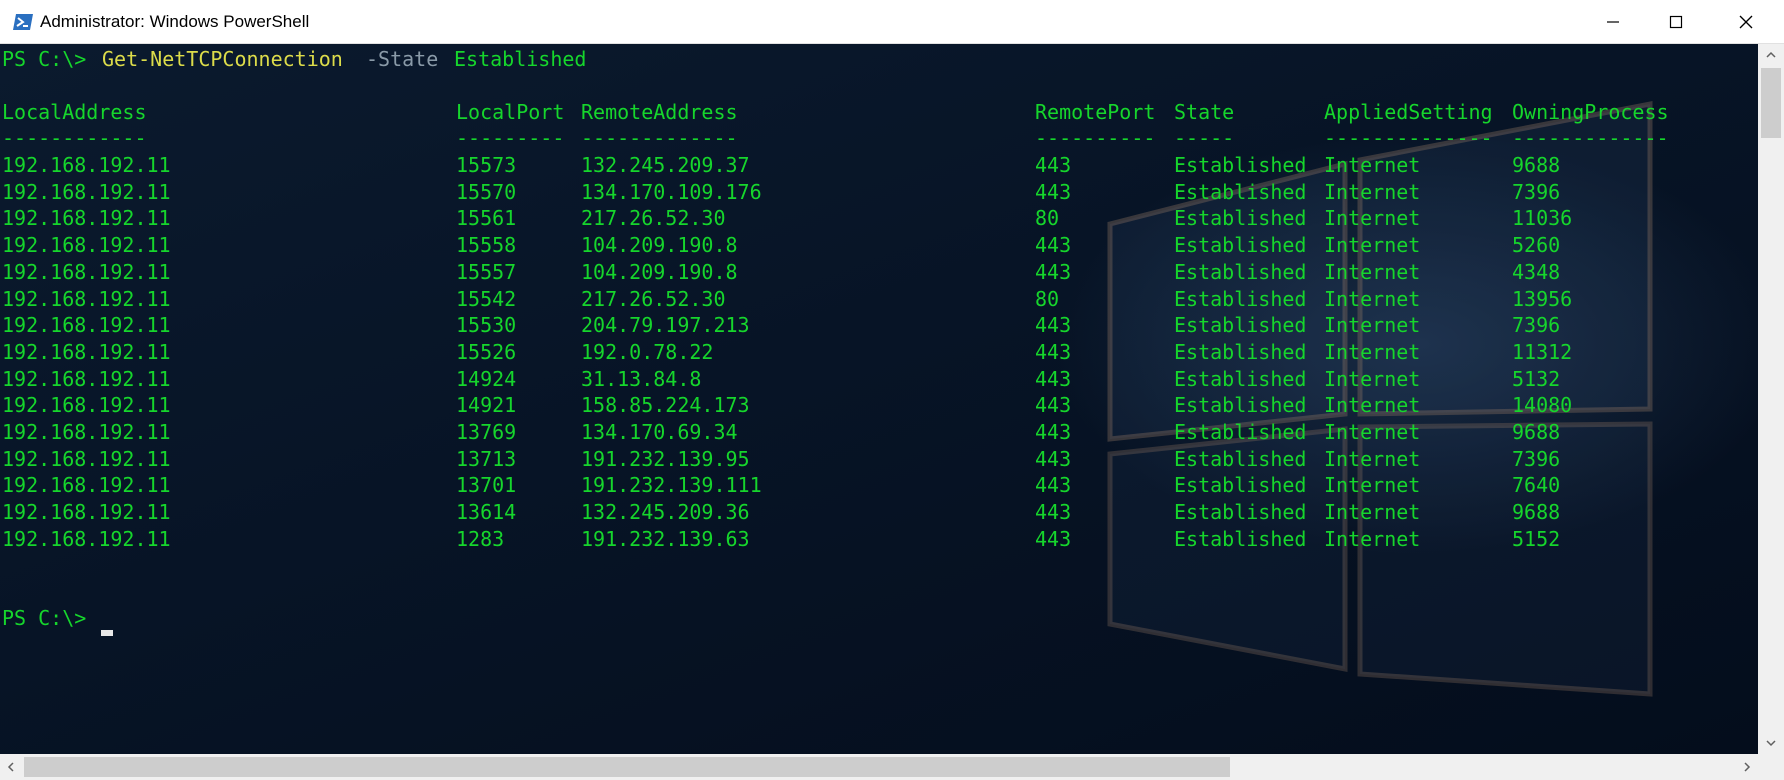 Image resolution: width=1784 pixels, height=780 pixels. Describe the element at coordinates (1613, 22) in the screenshot. I see `minimize-button` at that location.